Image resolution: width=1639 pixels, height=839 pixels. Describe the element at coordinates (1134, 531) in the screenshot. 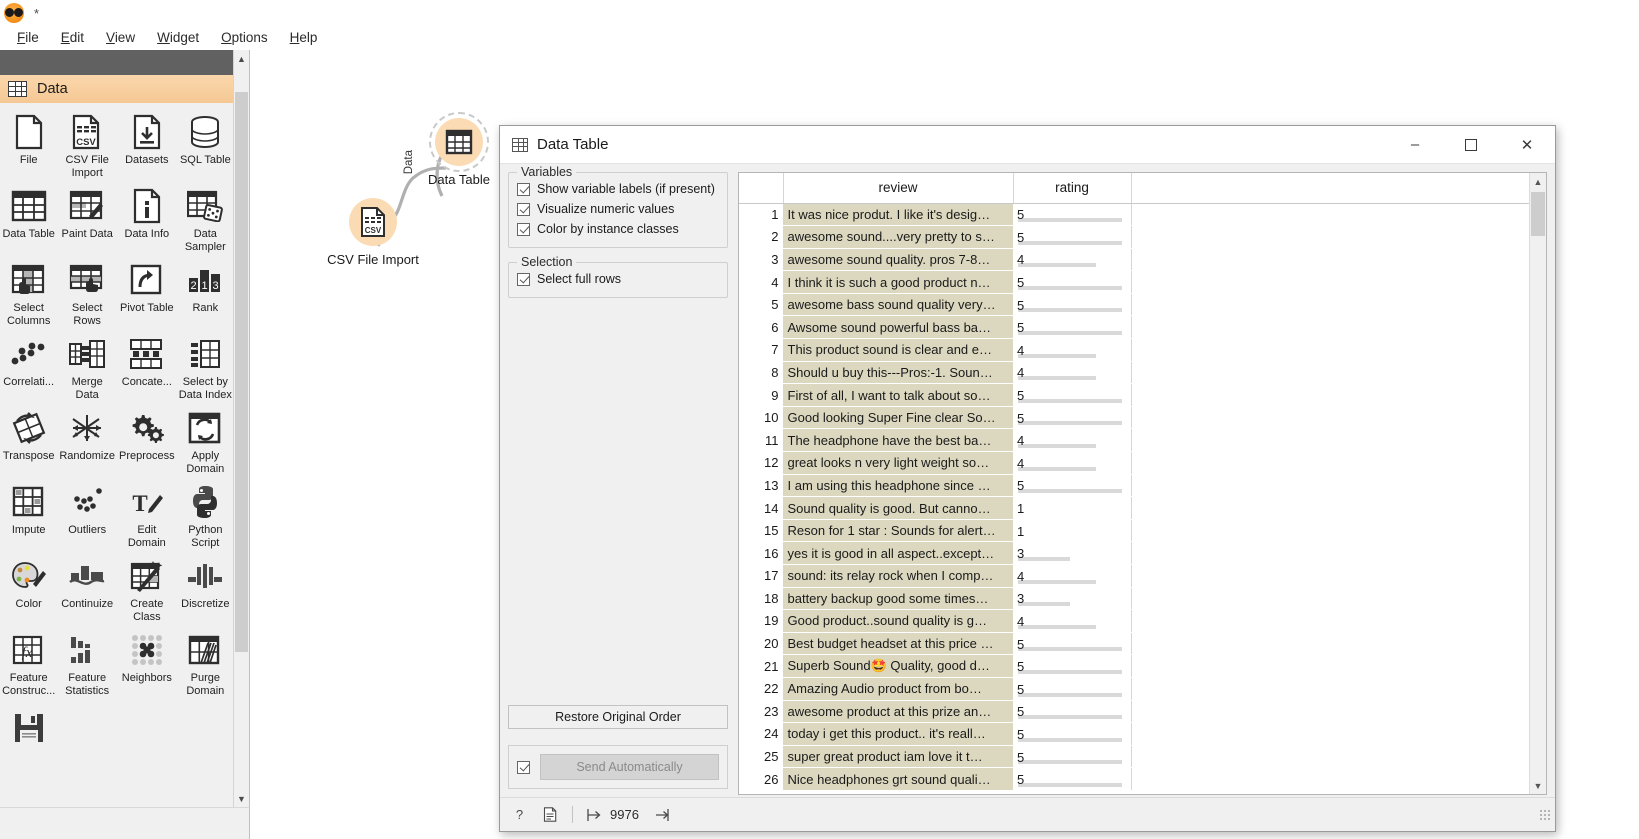

I see `table-row: 15 Reson for 1 star : Sounds for alert… 1` at that location.